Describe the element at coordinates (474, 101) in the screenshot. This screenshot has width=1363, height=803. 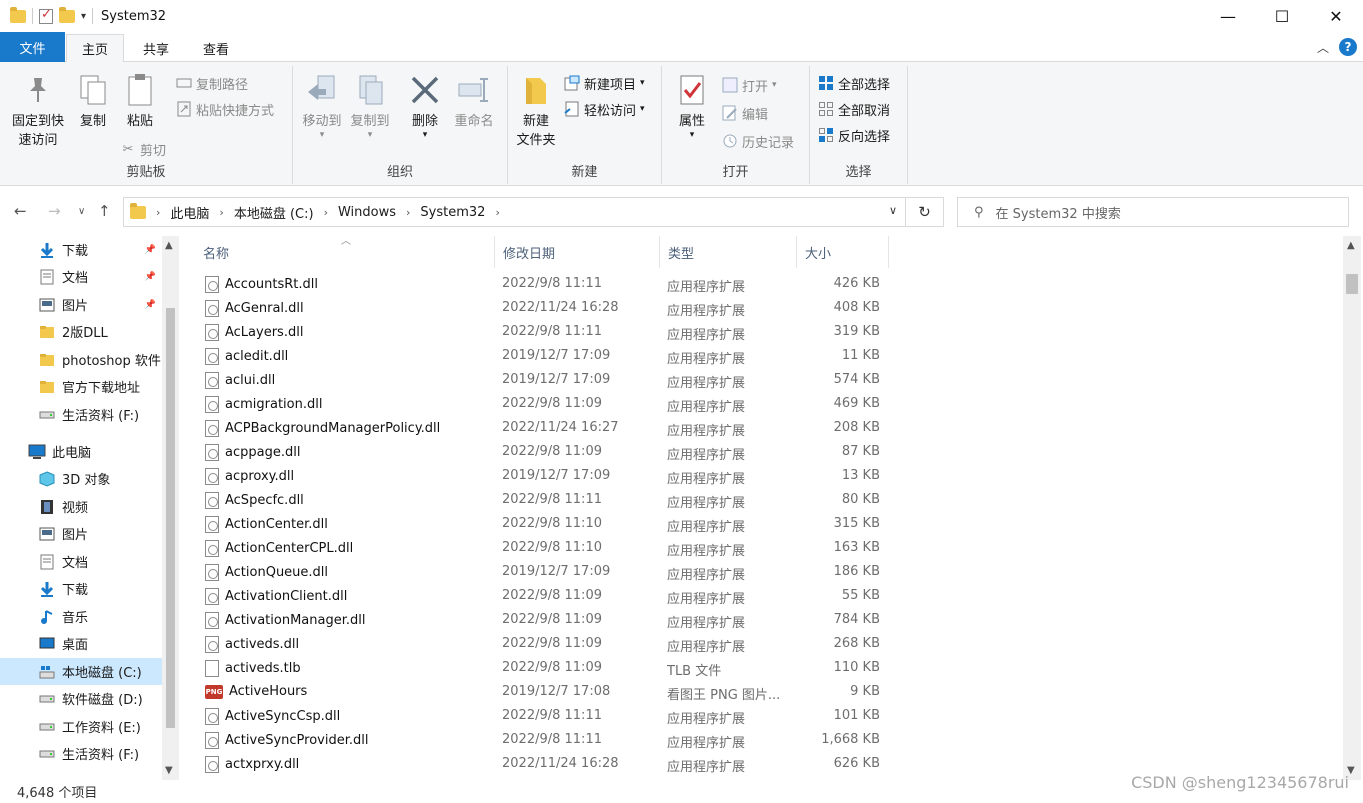
I see `rename-button: 重命名` at that location.